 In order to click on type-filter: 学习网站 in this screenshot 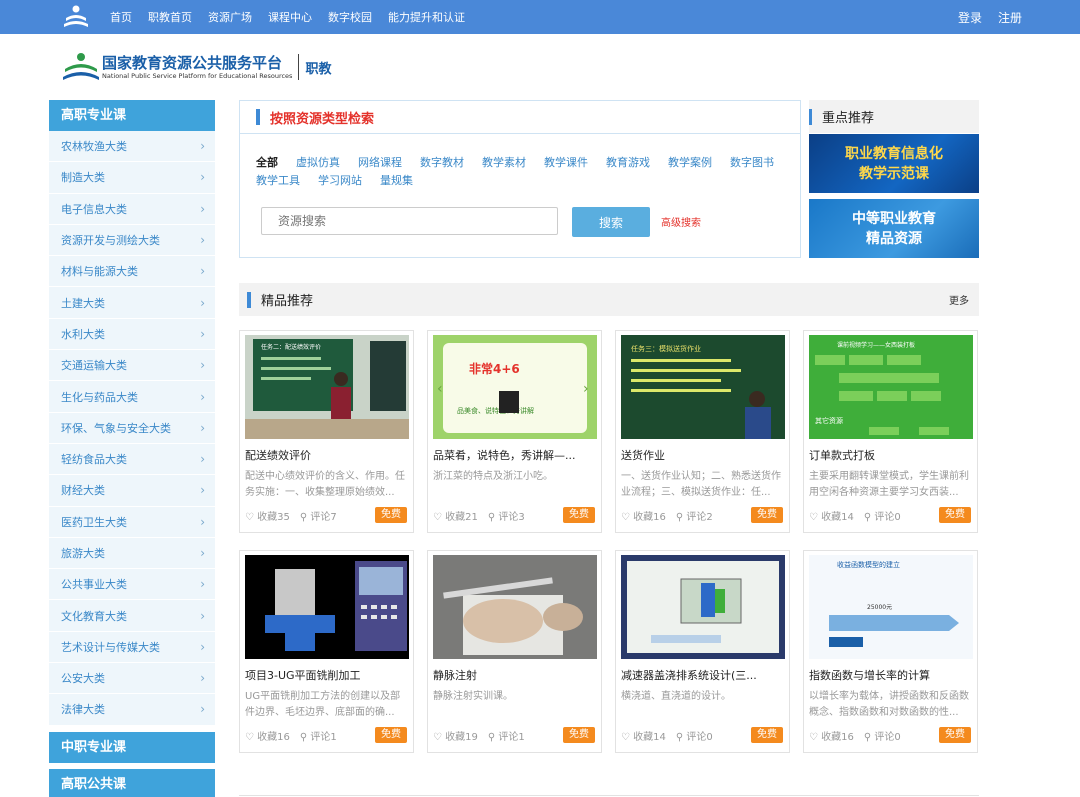, I will do `click(340, 181)`.